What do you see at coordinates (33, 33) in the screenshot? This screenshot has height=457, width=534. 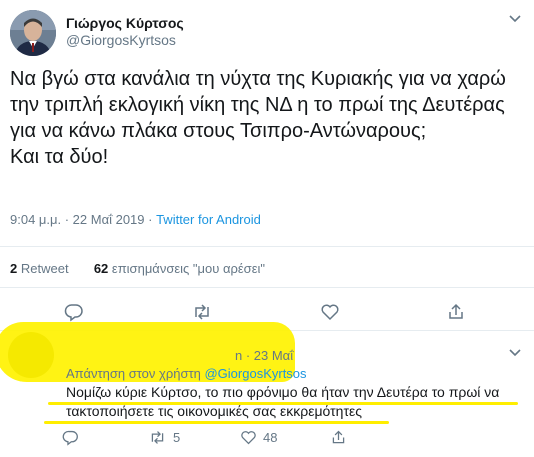 I see `author-avatar` at bounding box center [33, 33].